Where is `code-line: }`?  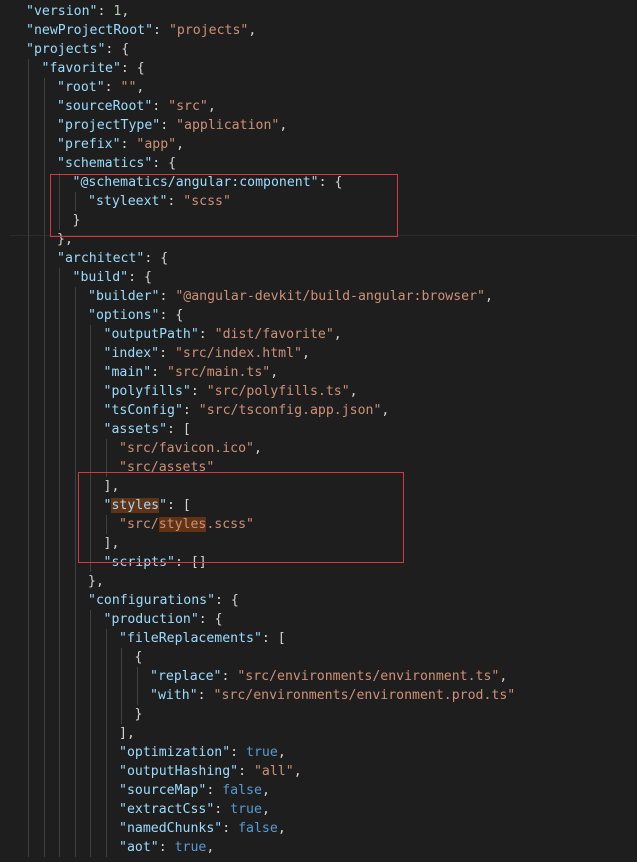
code-line: } is located at coordinates (139, 714).